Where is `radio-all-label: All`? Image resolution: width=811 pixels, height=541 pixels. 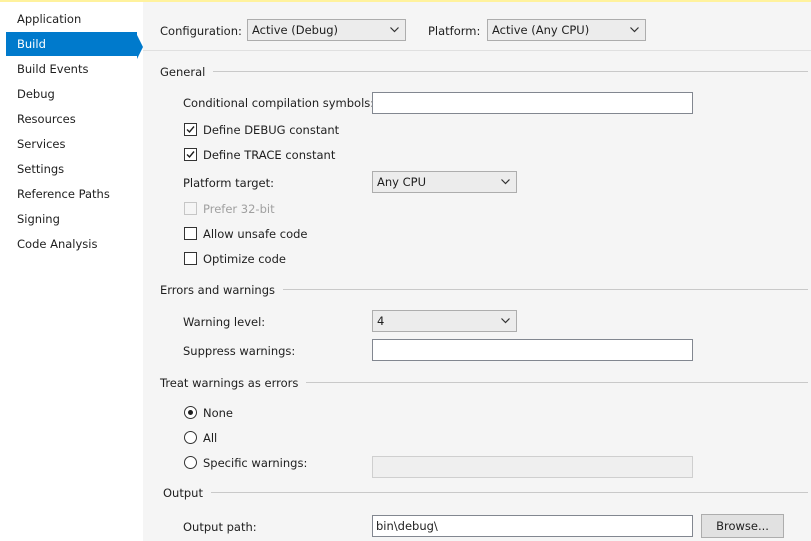
radio-all-label: All is located at coordinates (210, 438).